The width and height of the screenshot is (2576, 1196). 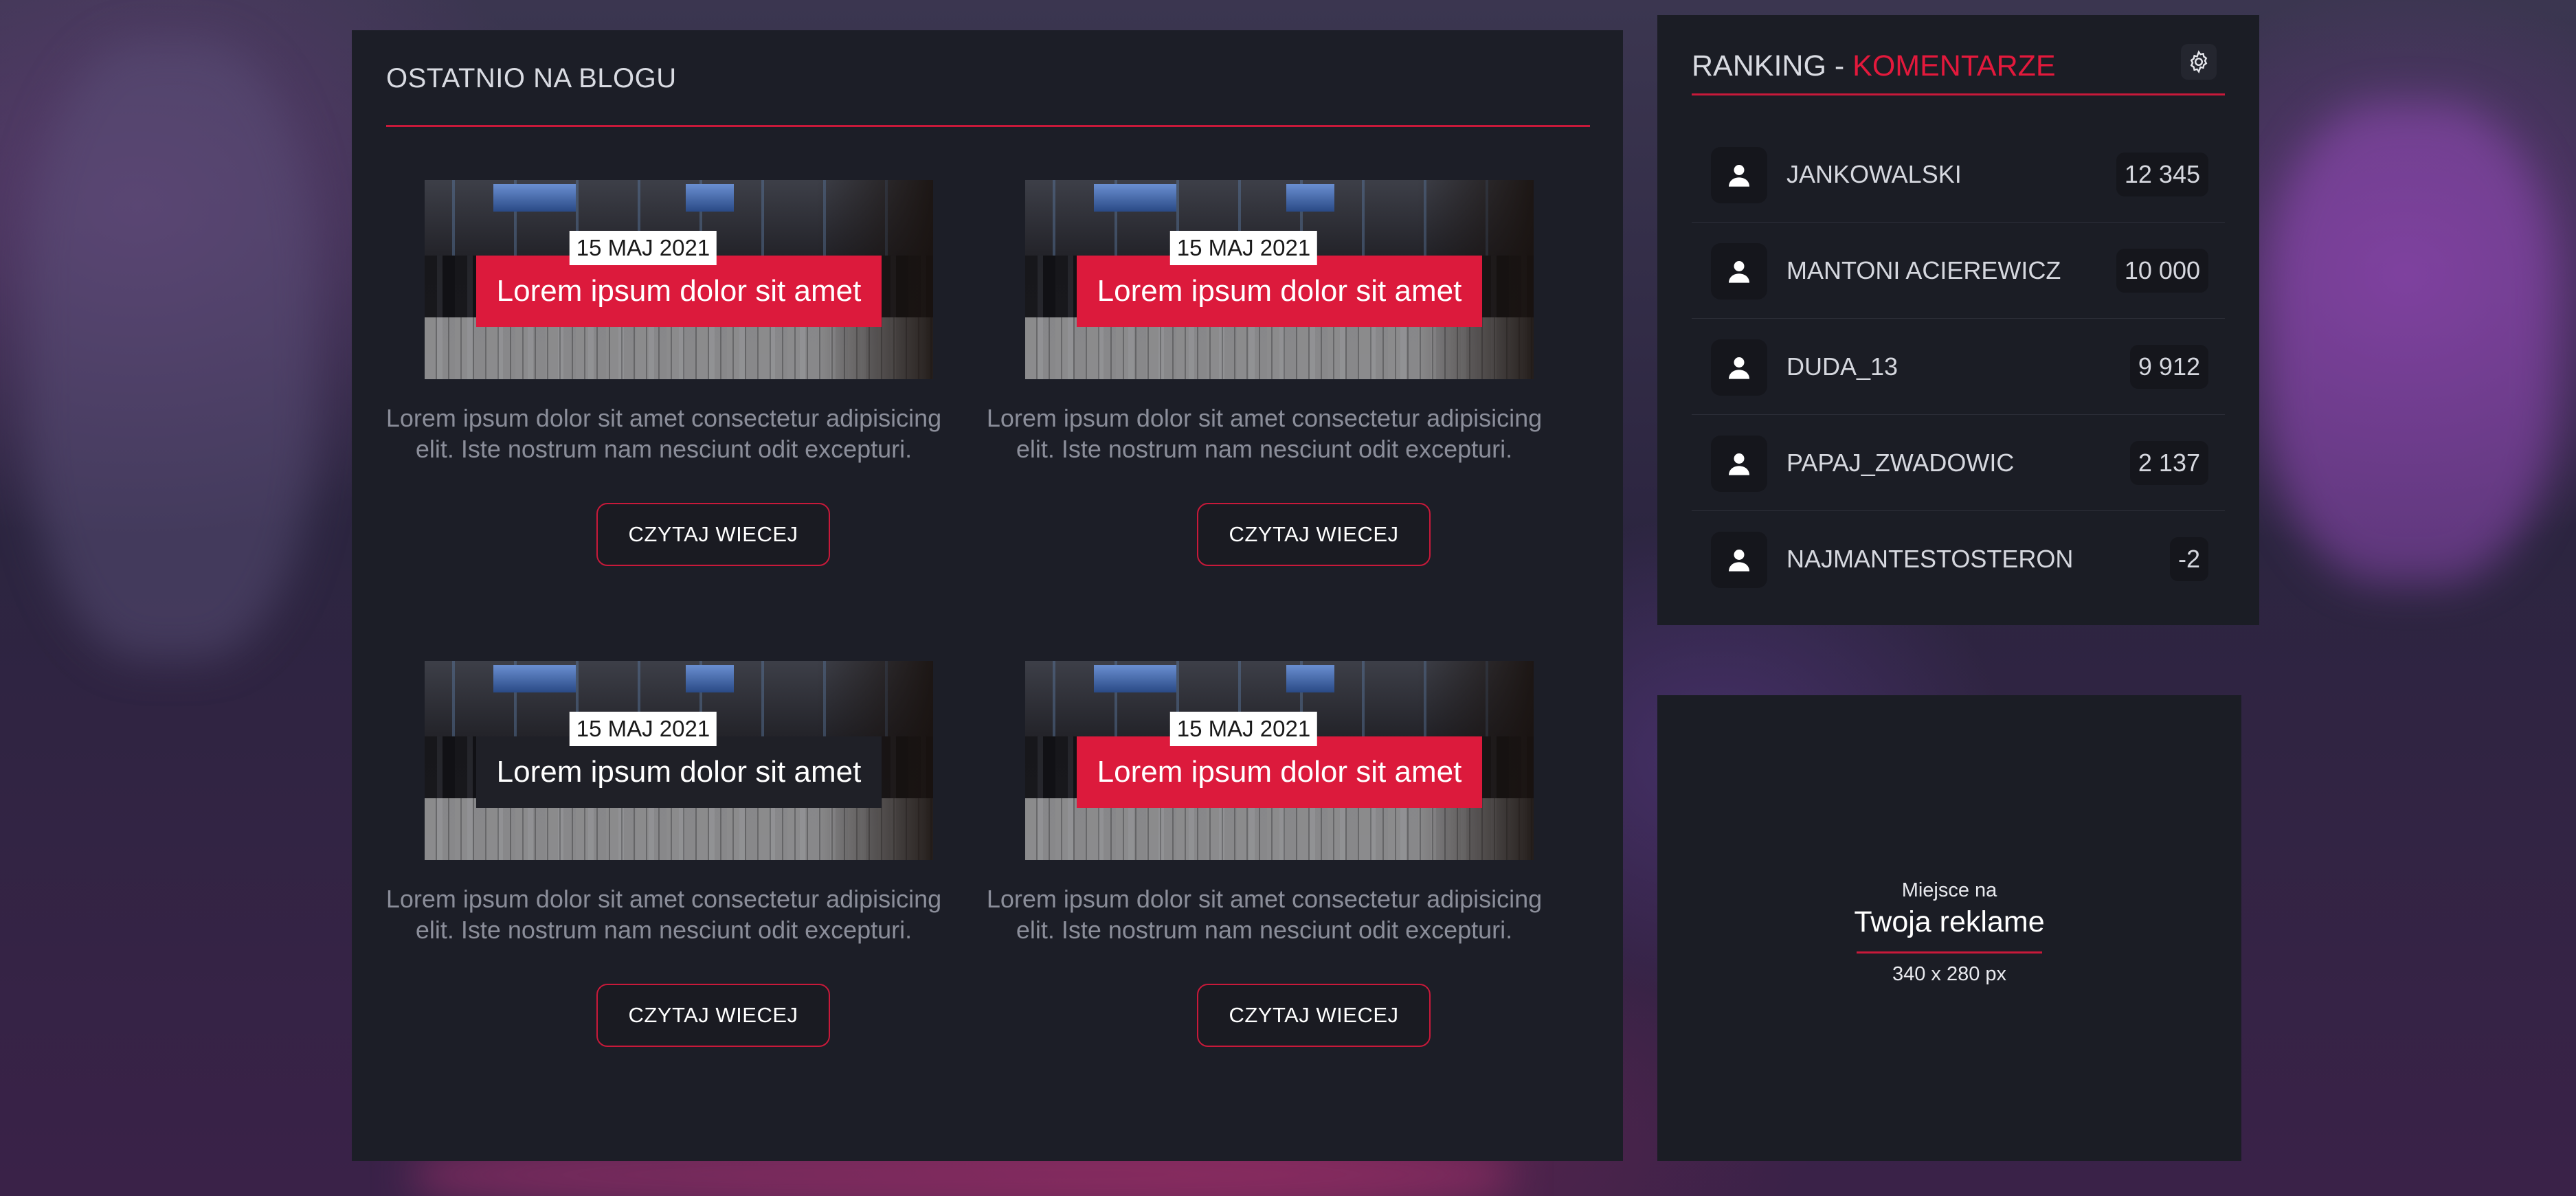 What do you see at coordinates (2188, 559) in the screenshot?
I see `ranking-score-badge: -2` at bounding box center [2188, 559].